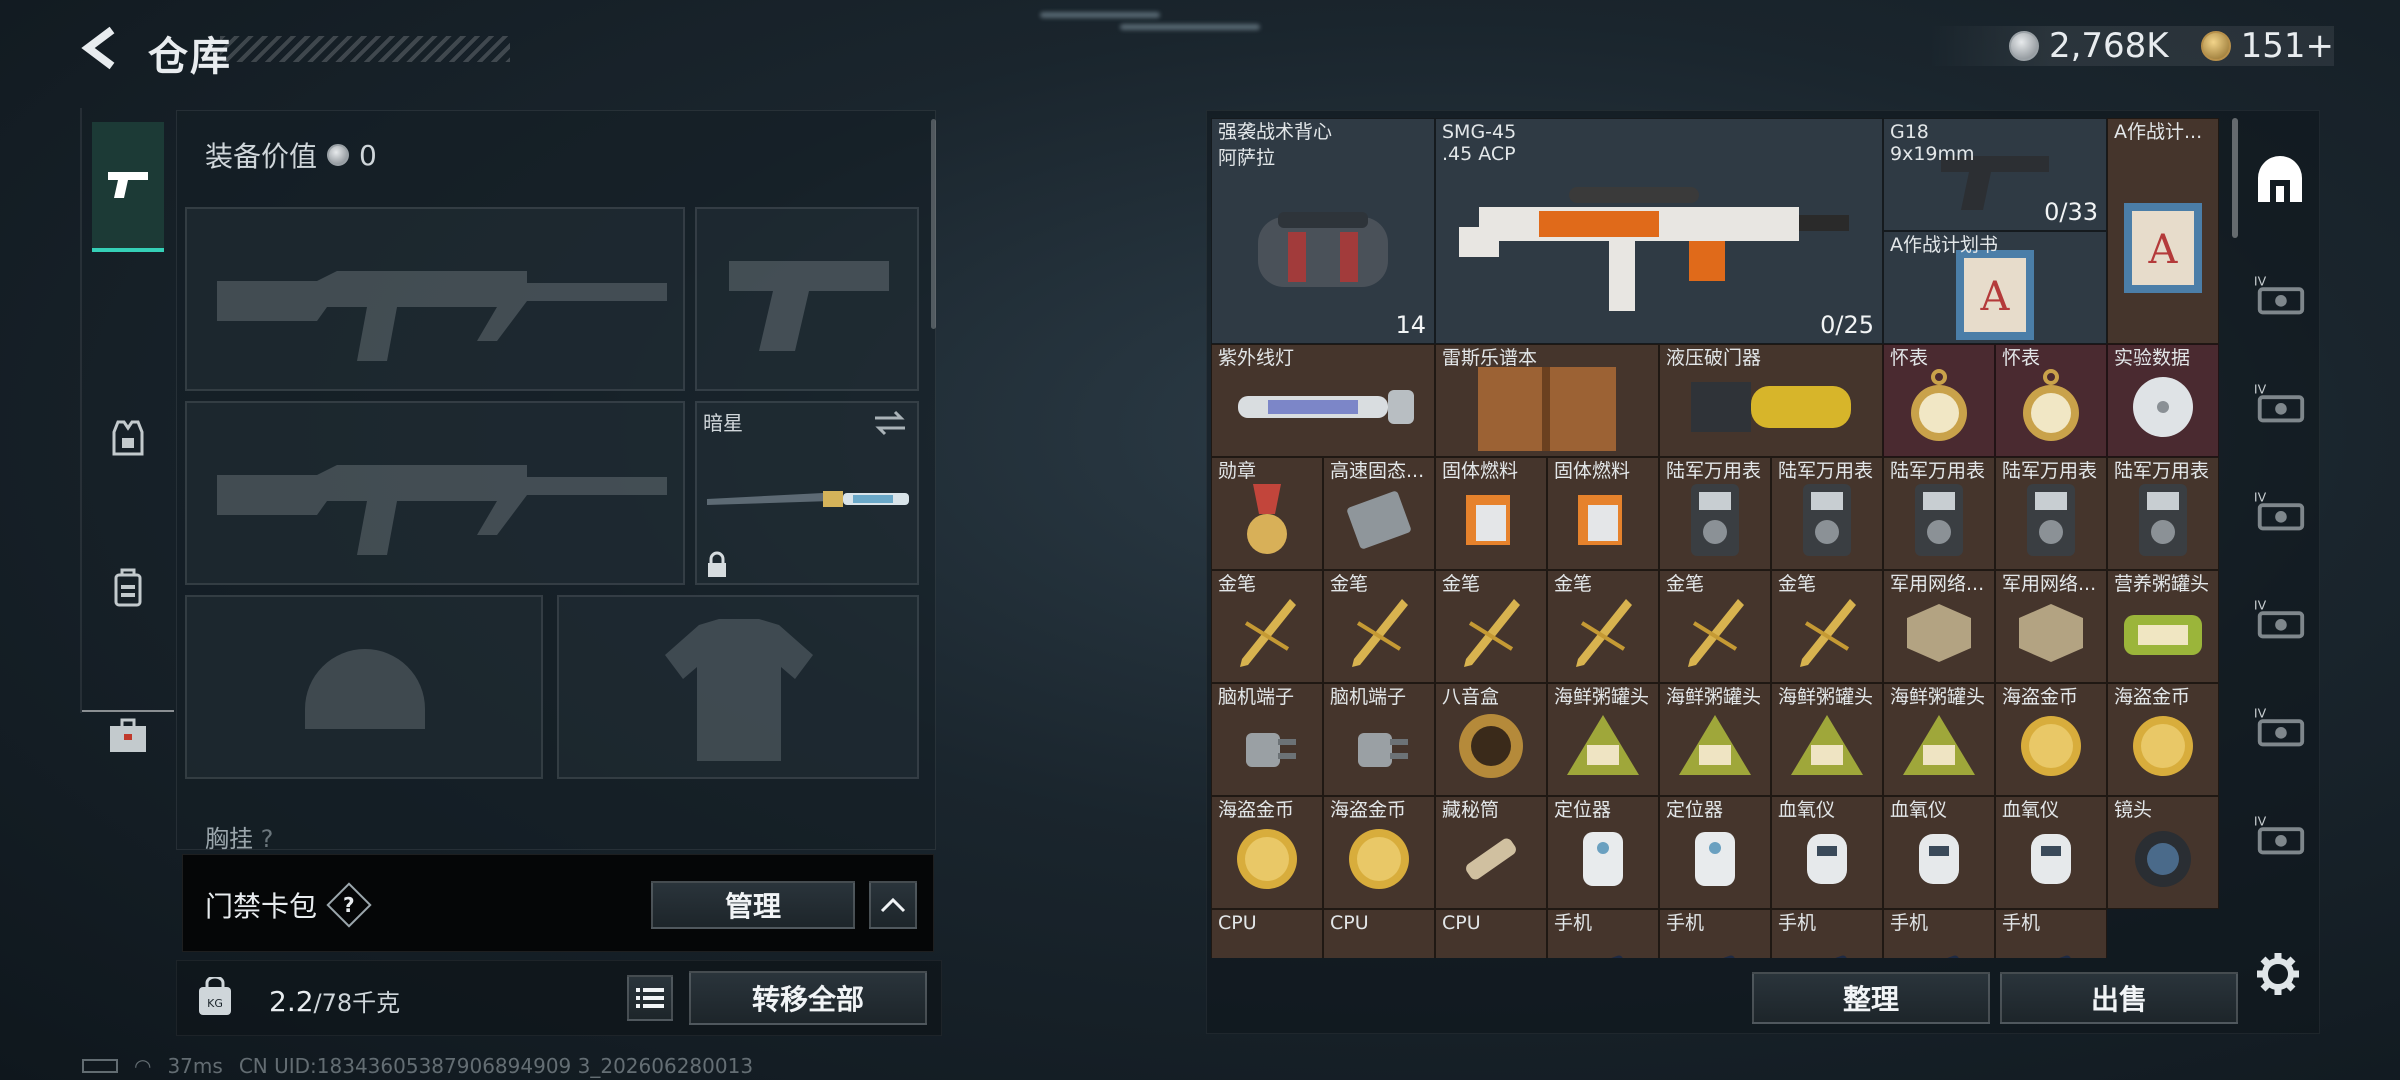  What do you see at coordinates (2163, 400) in the screenshot?
I see `stash-item: 实验数据` at bounding box center [2163, 400].